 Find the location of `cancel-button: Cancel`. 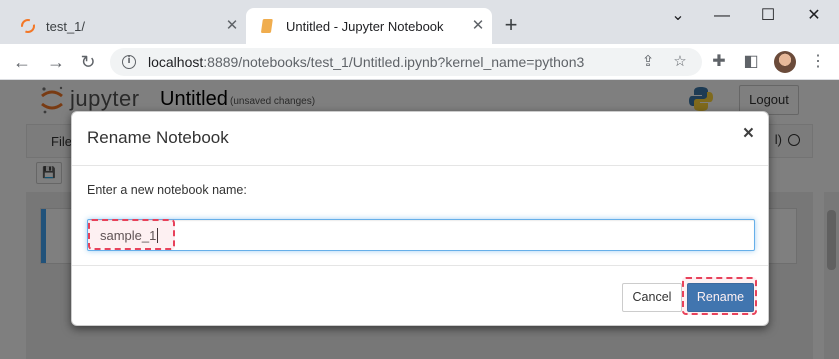

cancel-button: Cancel is located at coordinates (652, 297).